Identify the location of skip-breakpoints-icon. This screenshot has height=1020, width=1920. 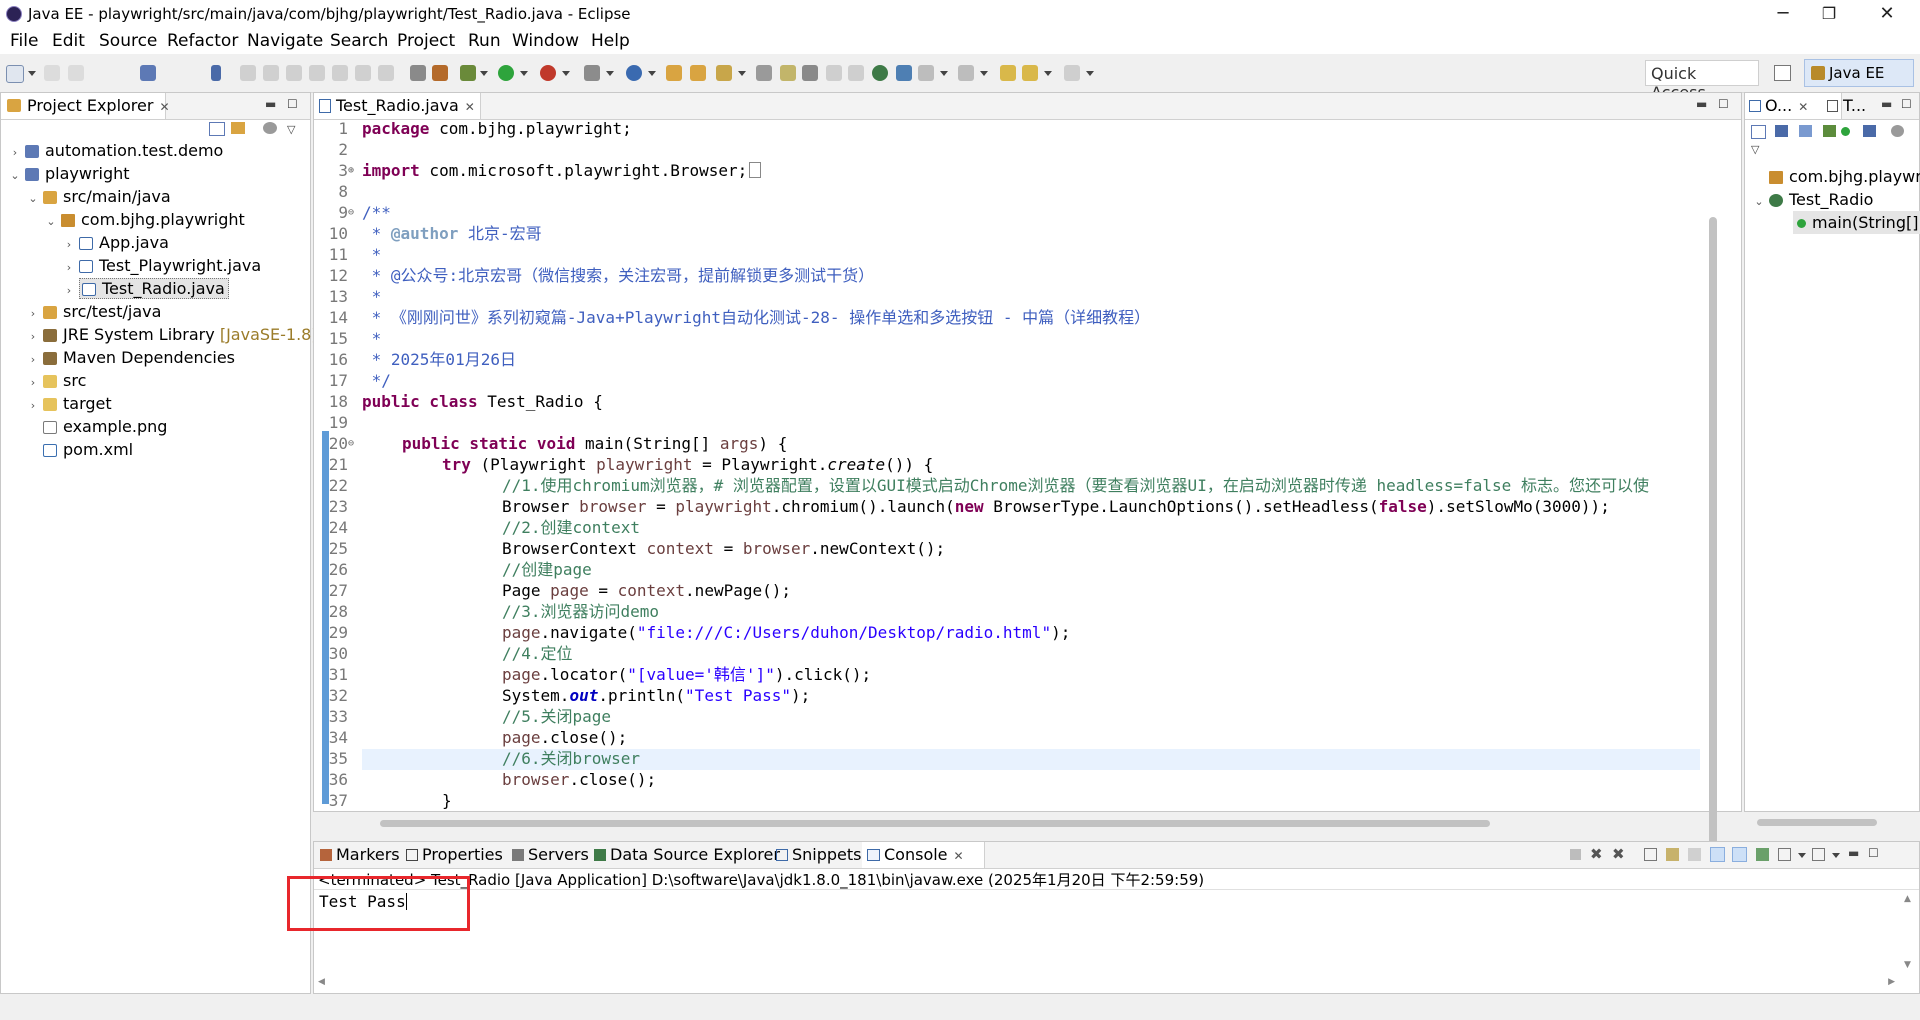
(216, 73).